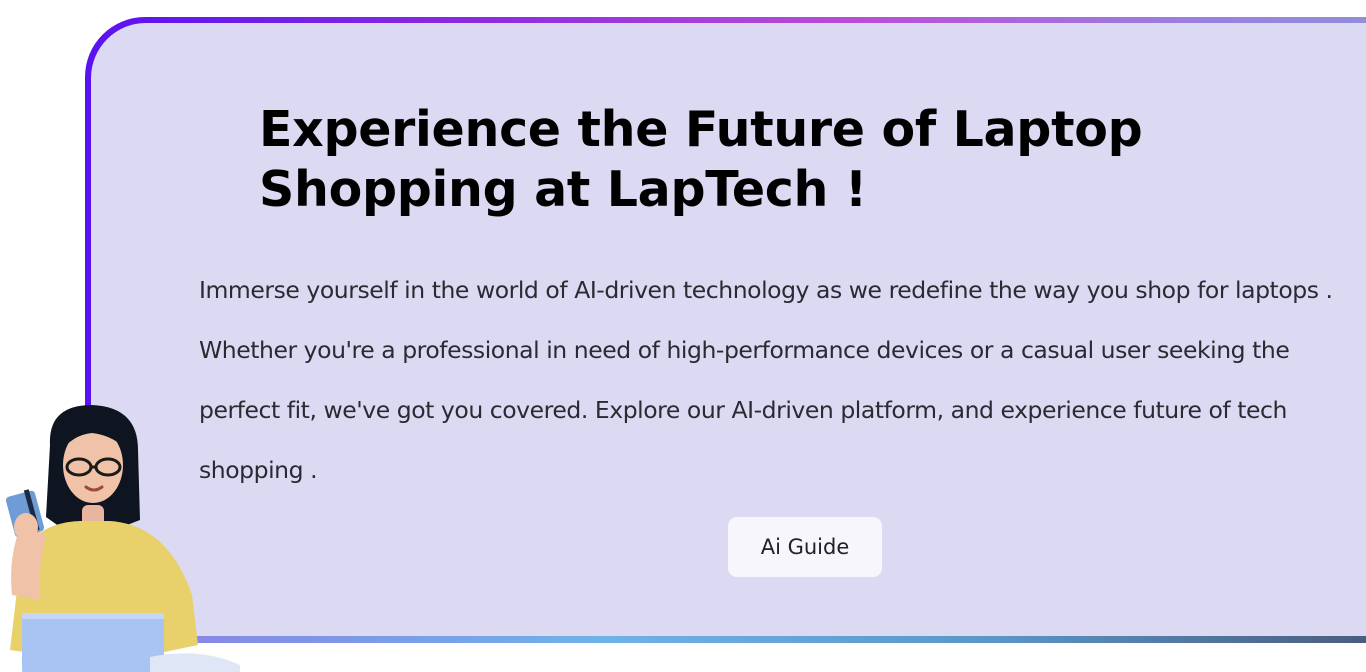  I want to click on woman-shopping-illustration, so click(122, 538).